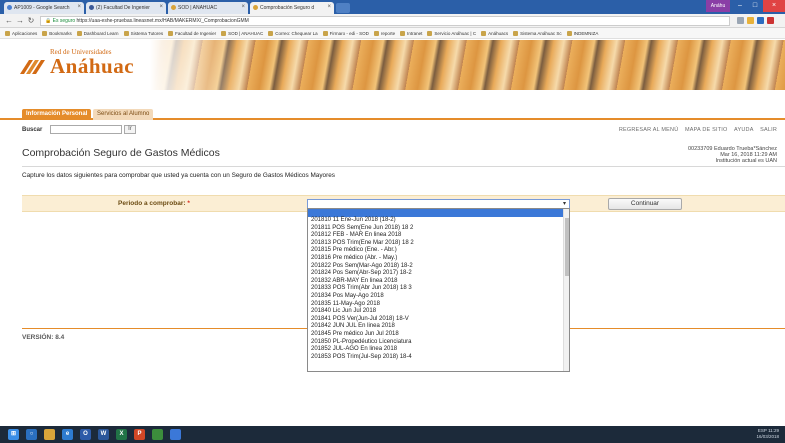  Describe the element at coordinates (175, 434) in the screenshot. I see `chrome-icon` at that location.